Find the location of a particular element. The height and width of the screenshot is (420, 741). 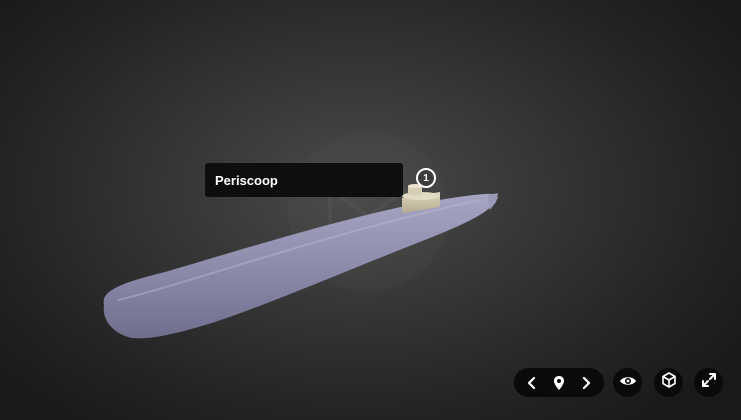

annotation-marker: 1 is located at coordinates (426, 178).